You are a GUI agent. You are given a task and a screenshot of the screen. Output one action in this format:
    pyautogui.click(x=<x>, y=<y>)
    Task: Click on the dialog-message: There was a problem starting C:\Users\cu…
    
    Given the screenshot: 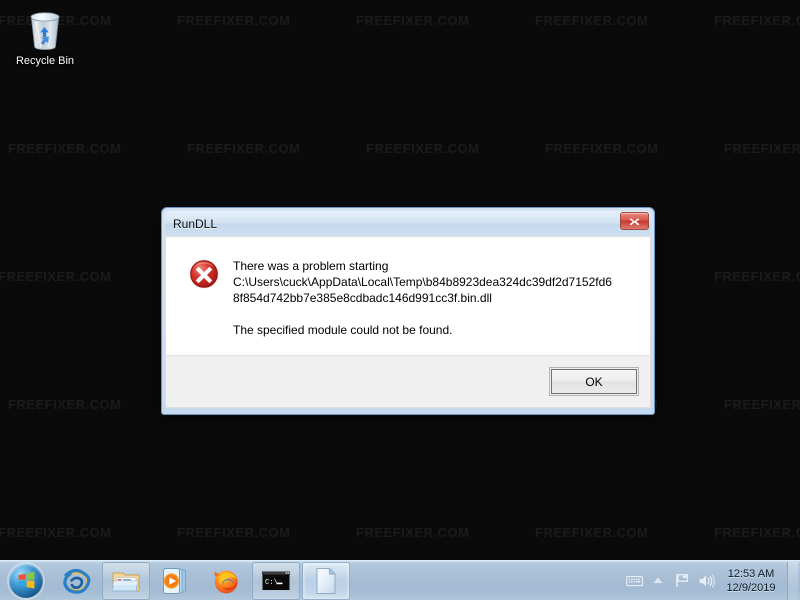 What is the action you would take?
    pyautogui.click(x=422, y=306)
    